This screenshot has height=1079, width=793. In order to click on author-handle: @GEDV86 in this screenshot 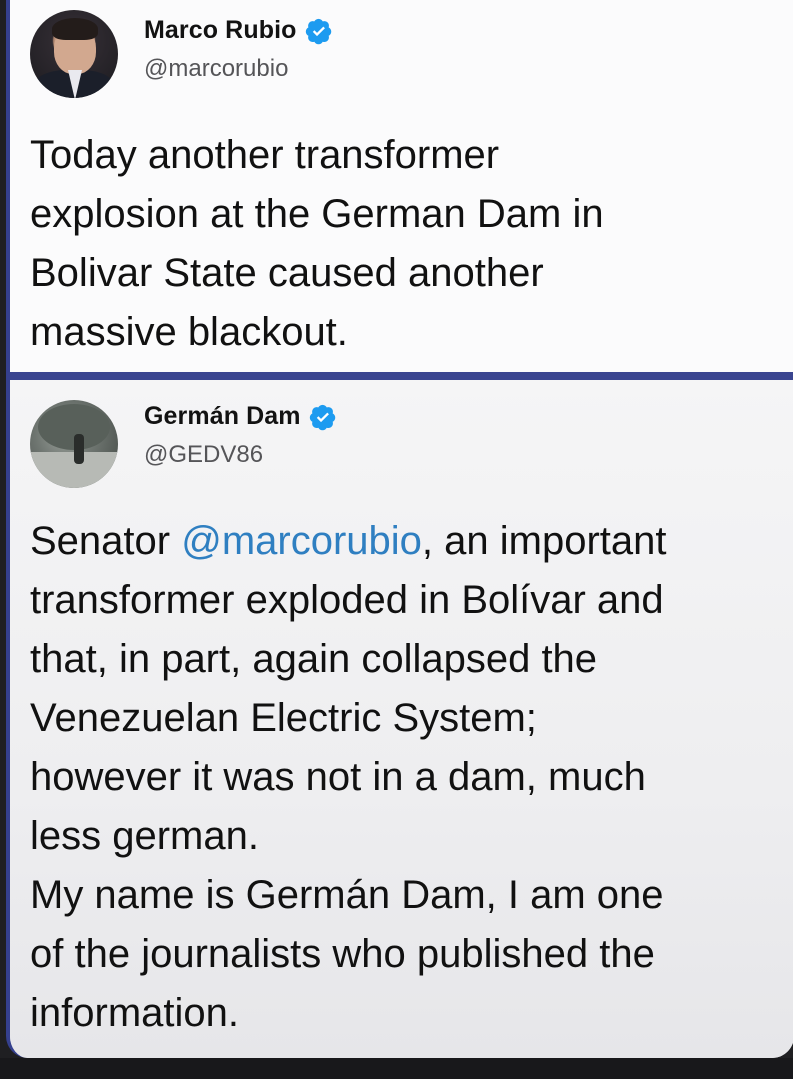, I will do `click(240, 455)`.